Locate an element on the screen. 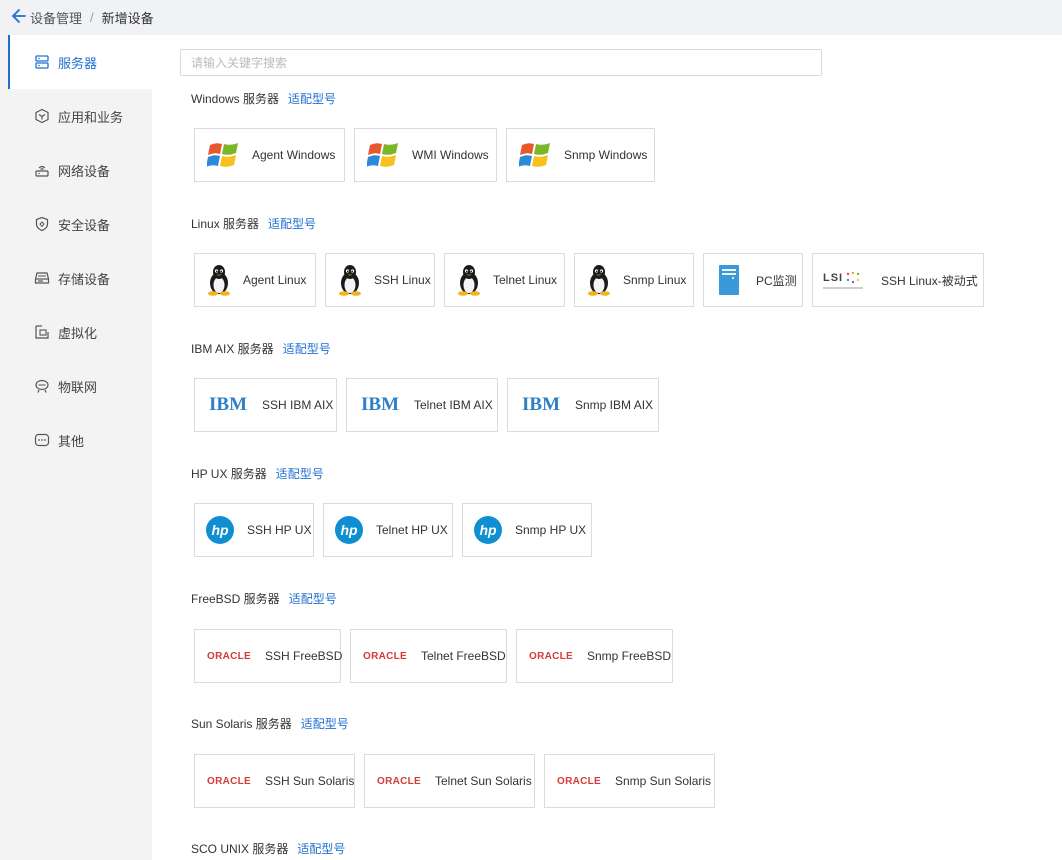  device-card: ORACLE Snmp Sun Solaris is located at coordinates (629, 781).